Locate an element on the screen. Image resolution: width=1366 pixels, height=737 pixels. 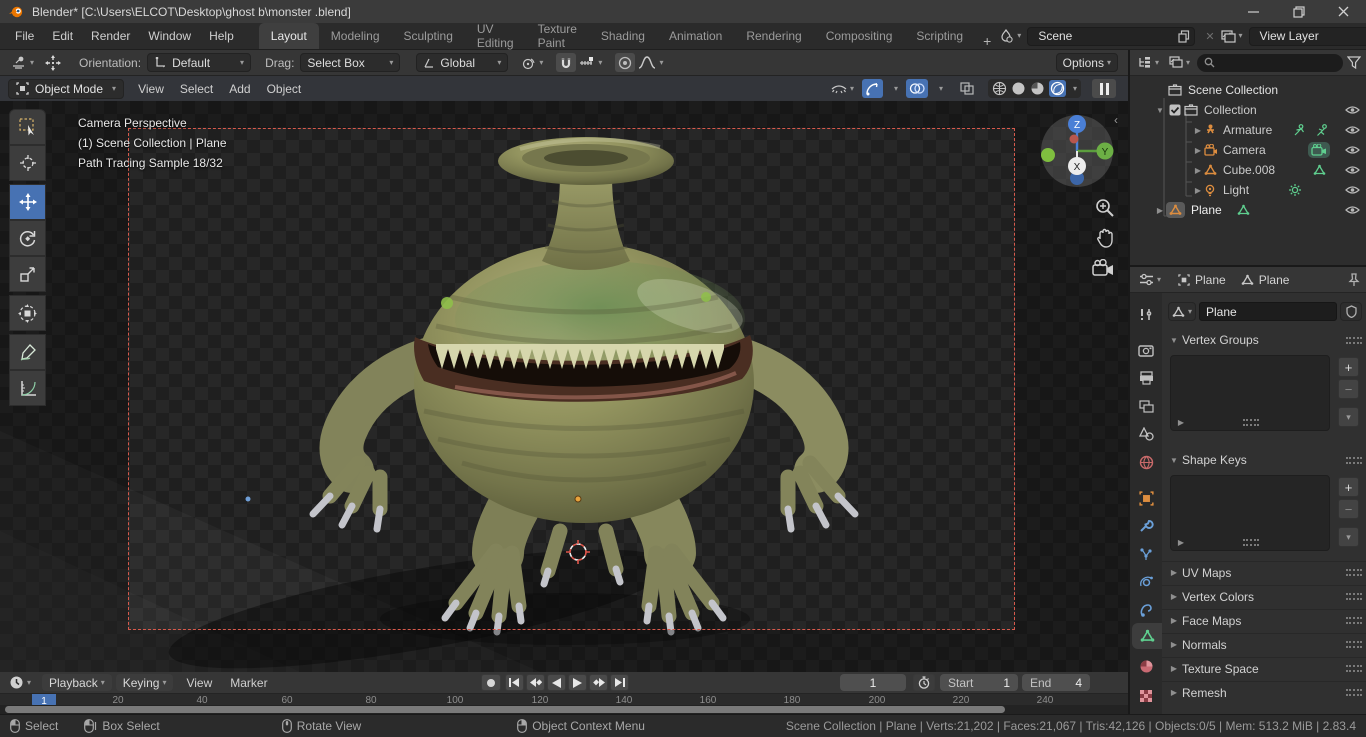
vertex-group-remove-button: − is located at coordinates (1348, 389).